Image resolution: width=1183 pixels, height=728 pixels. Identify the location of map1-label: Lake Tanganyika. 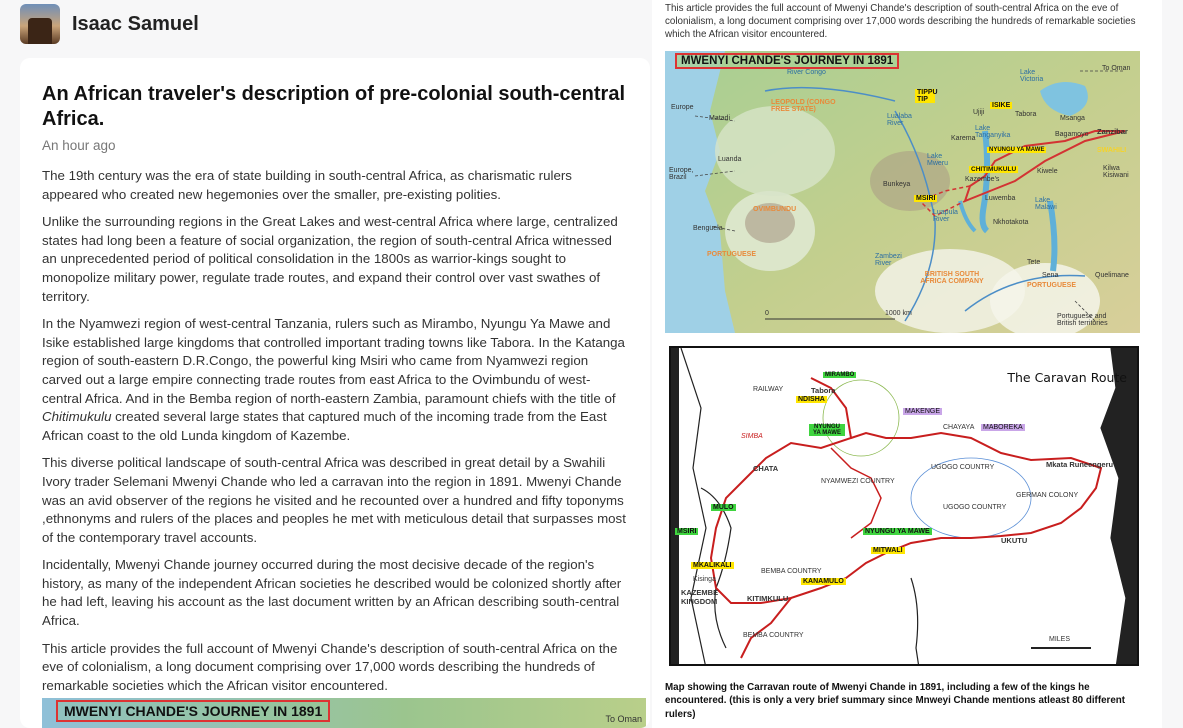
(993, 132).